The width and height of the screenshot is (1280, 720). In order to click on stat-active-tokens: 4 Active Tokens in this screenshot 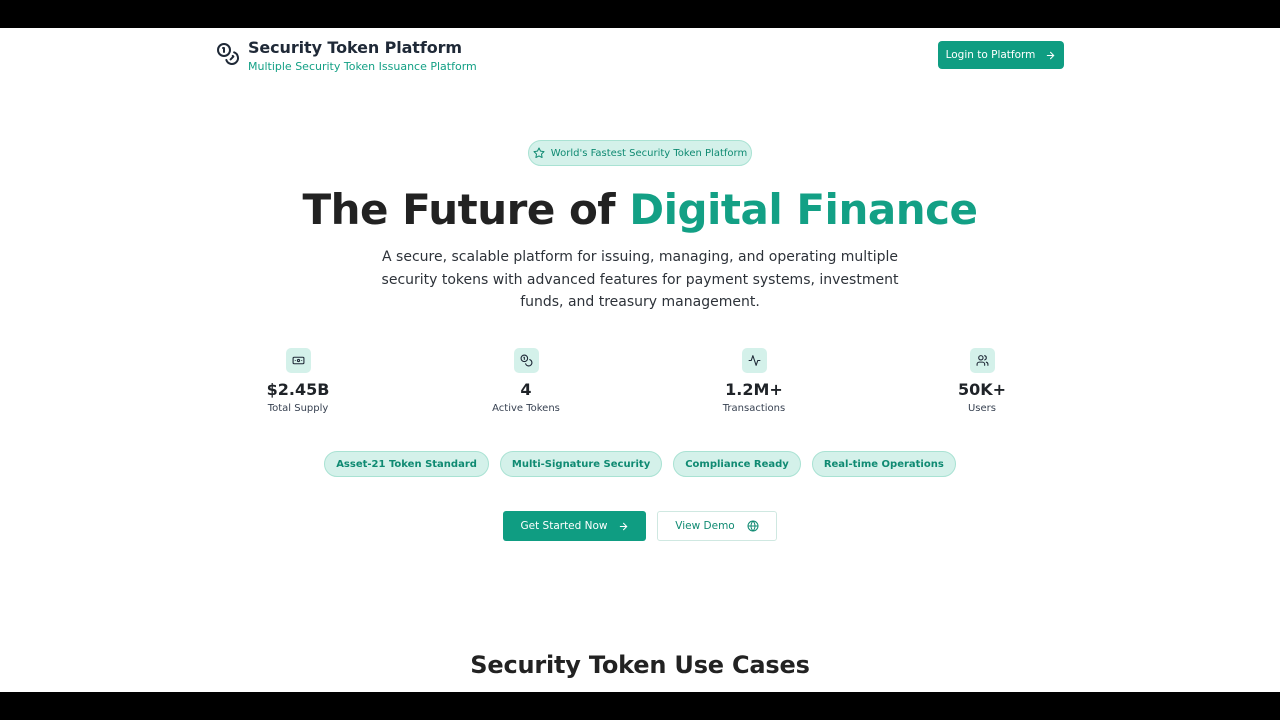, I will do `click(526, 382)`.